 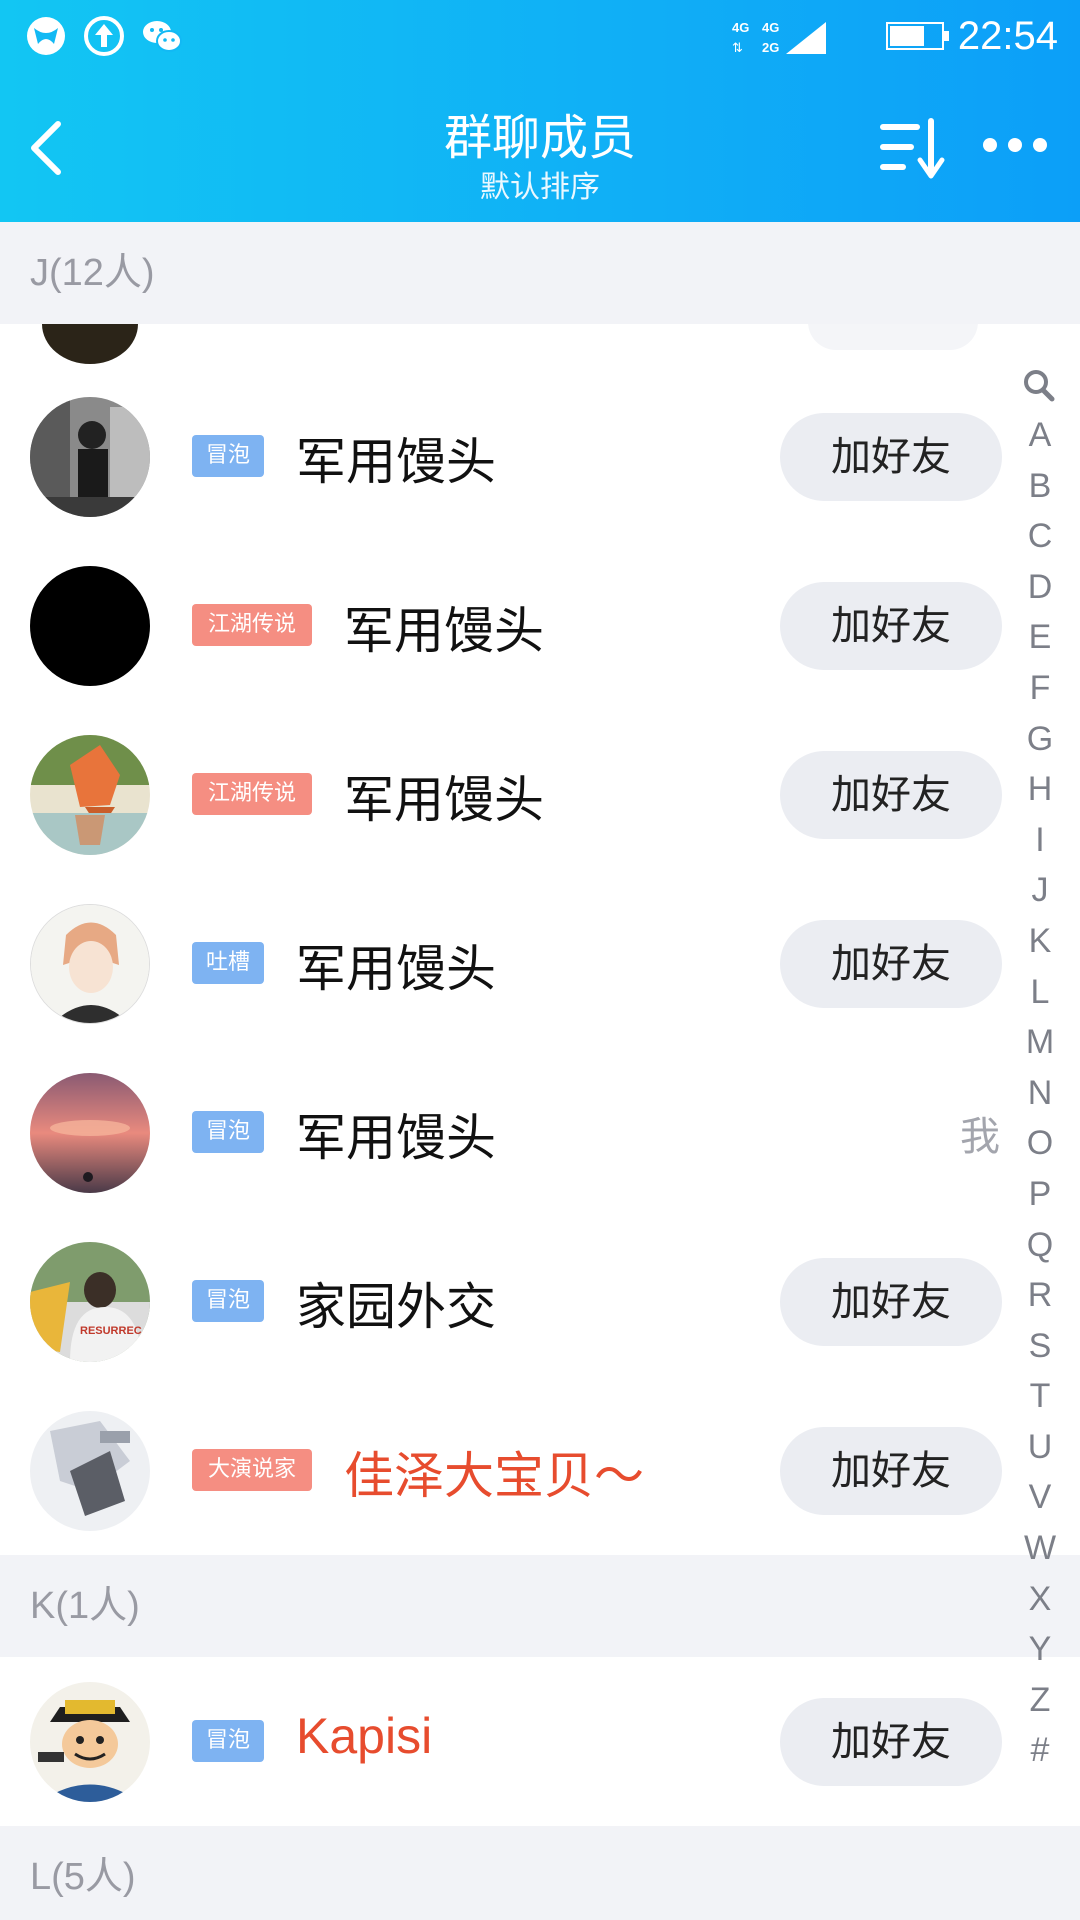 I want to click on member-name: 家园外交, so click(x=396, y=1307).